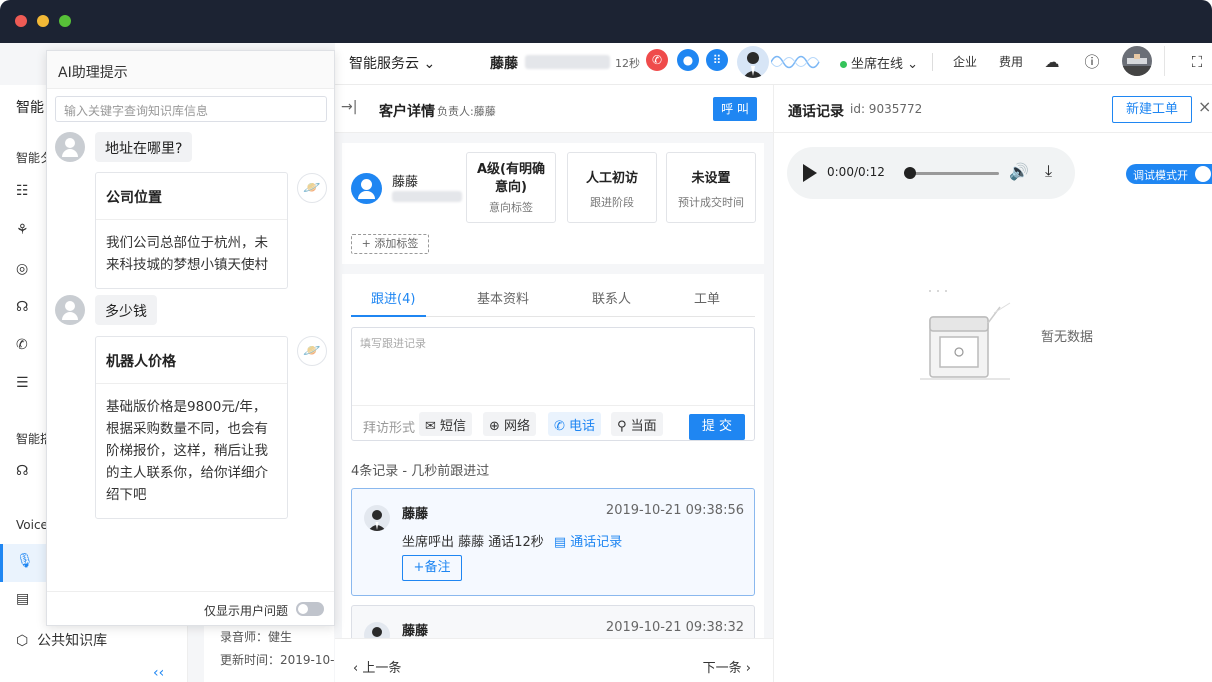 The height and width of the screenshot is (682, 1212). What do you see at coordinates (393, 297) in the screenshot?
I see `tab-follow-up: 跟进(4)` at bounding box center [393, 297].